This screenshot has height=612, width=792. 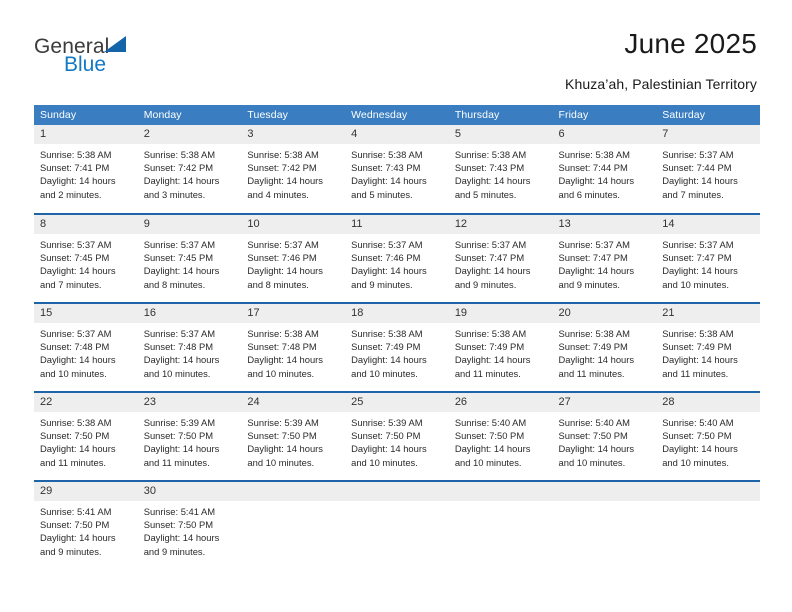 I want to click on day-number: 23, so click(x=189, y=402).